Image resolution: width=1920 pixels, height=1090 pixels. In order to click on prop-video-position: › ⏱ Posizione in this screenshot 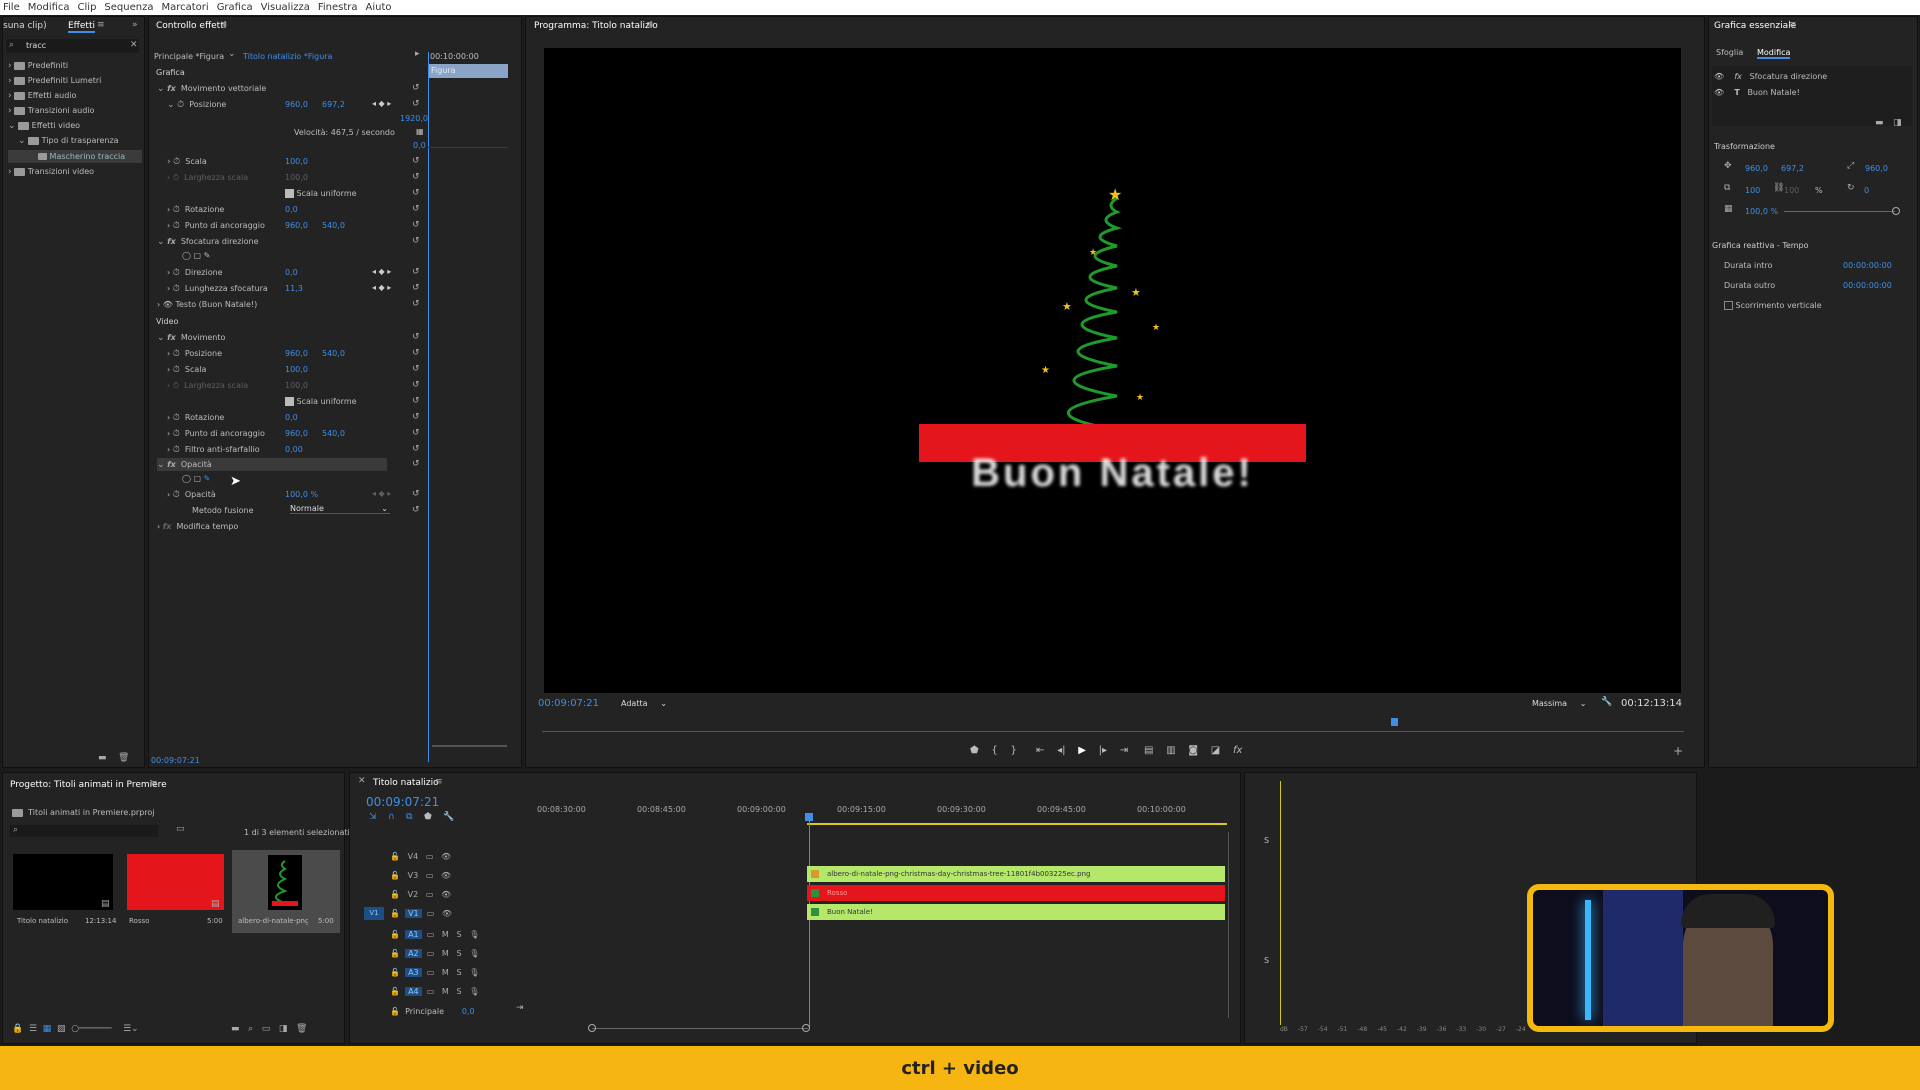, I will do `click(194, 354)`.